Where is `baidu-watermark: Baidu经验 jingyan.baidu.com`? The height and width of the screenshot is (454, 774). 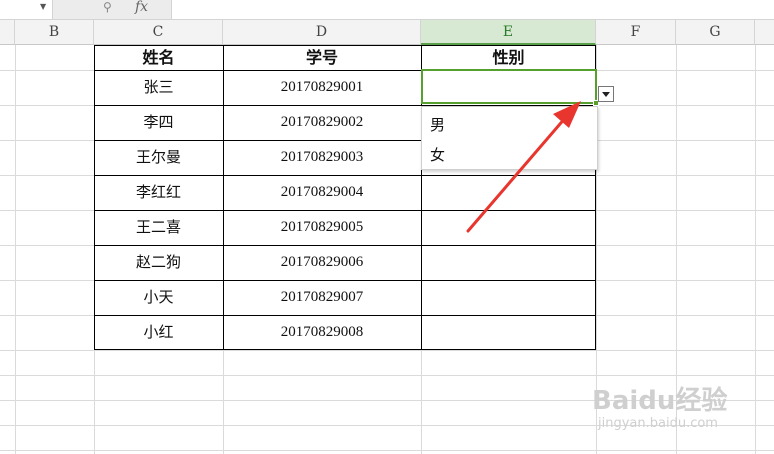
baidu-watermark: Baidu经验 jingyan.baidu.com is located at coordinates (682, 412).